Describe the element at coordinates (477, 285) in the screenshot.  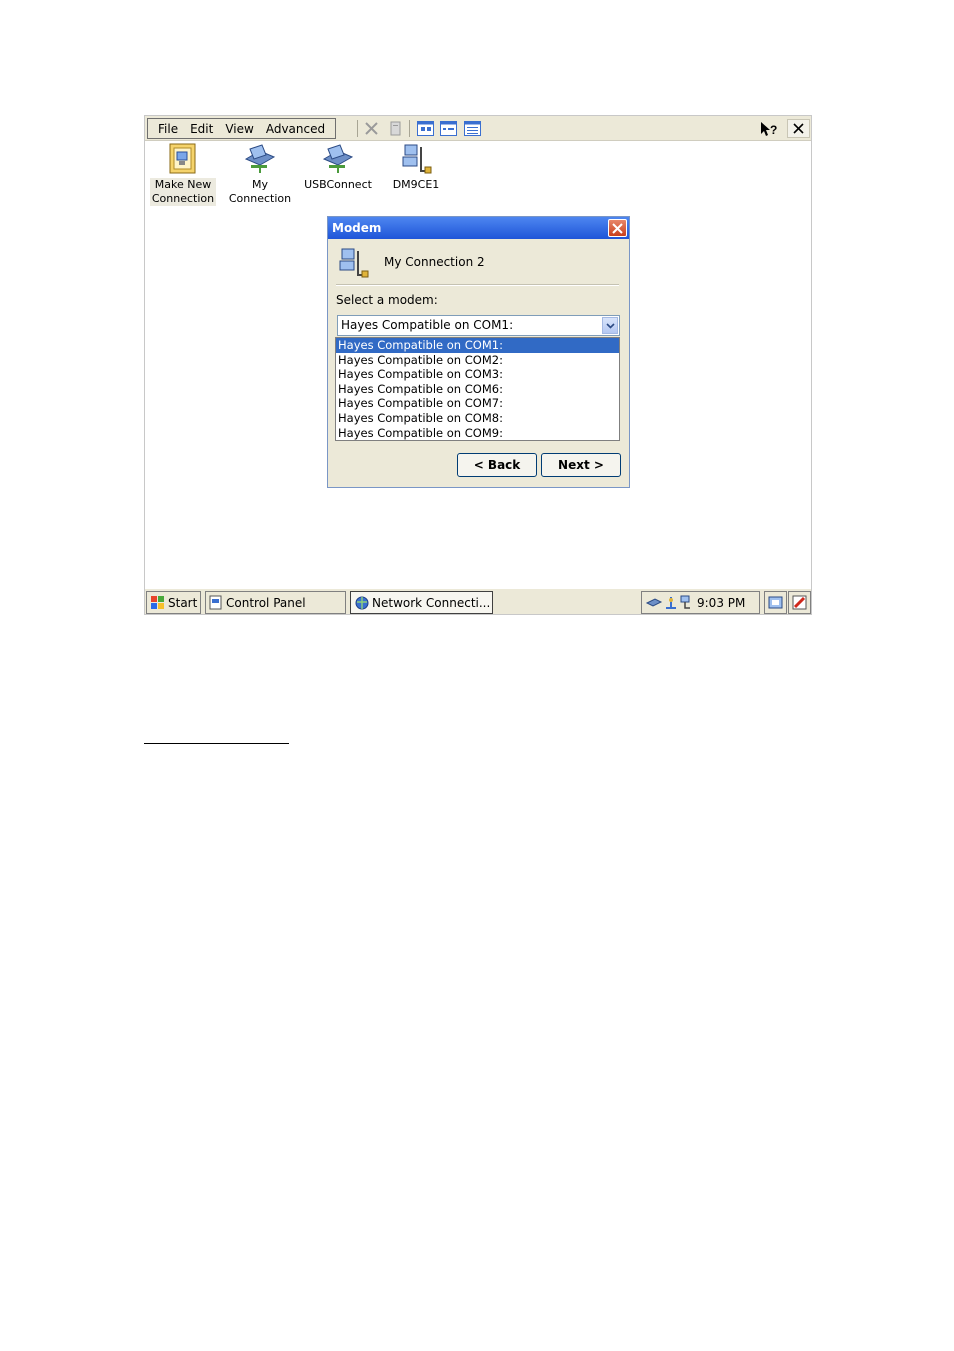
I see `dialog-divider` at that location.